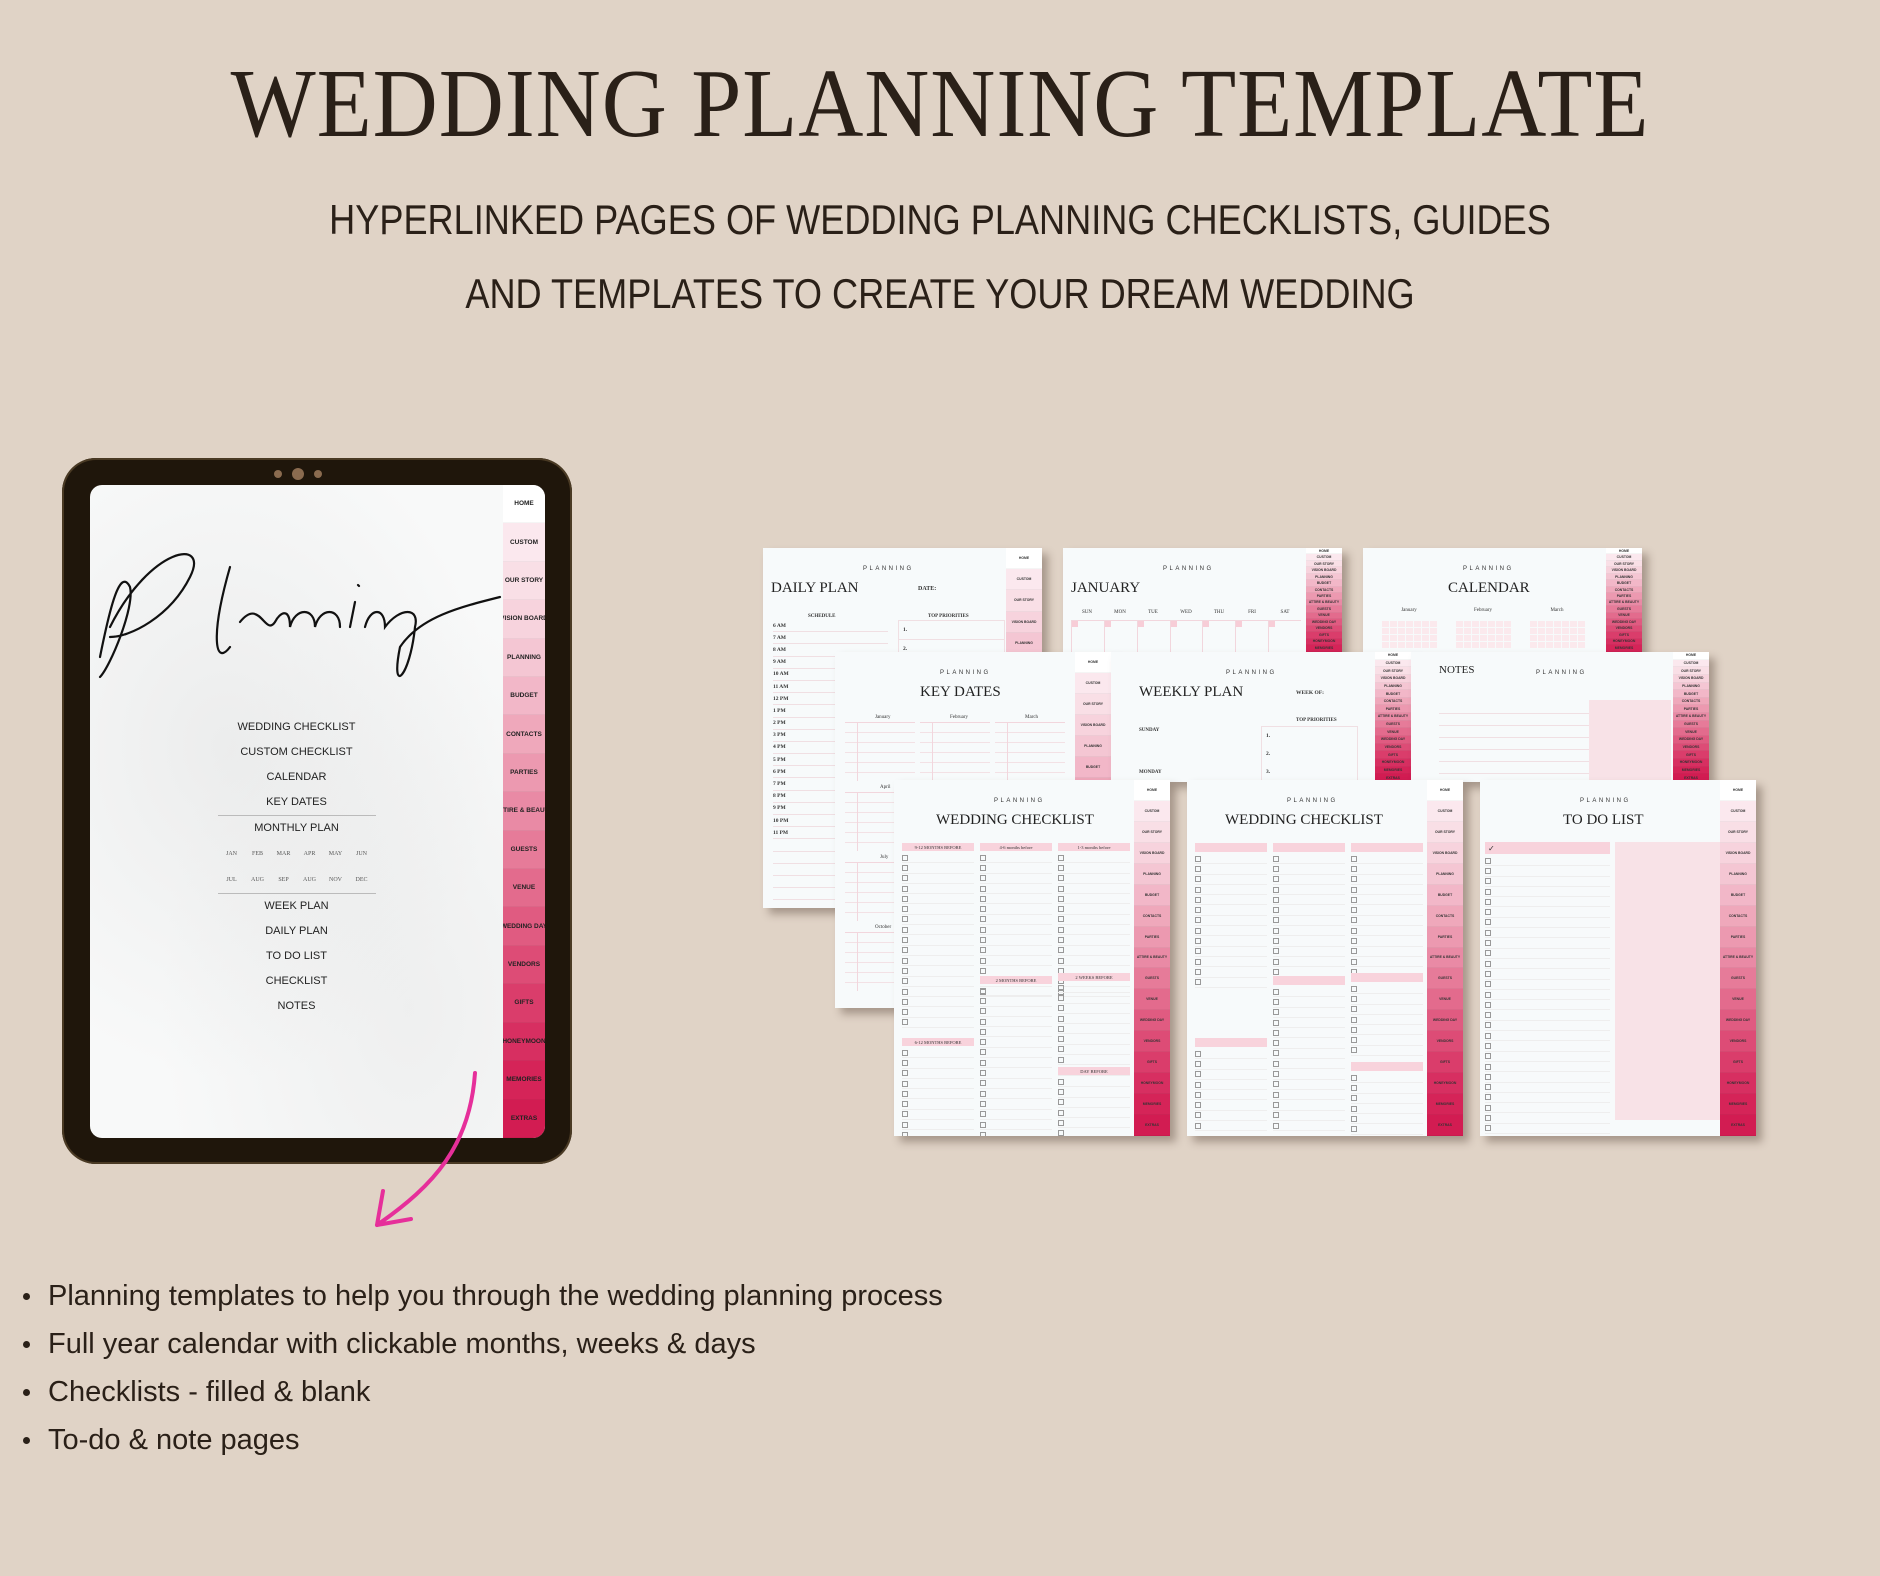 The image size is (1880, 1576). Describe the element at coordinates (296, 777) in the screenshot. I see `menu-calendar: CALENDAR` at that location.